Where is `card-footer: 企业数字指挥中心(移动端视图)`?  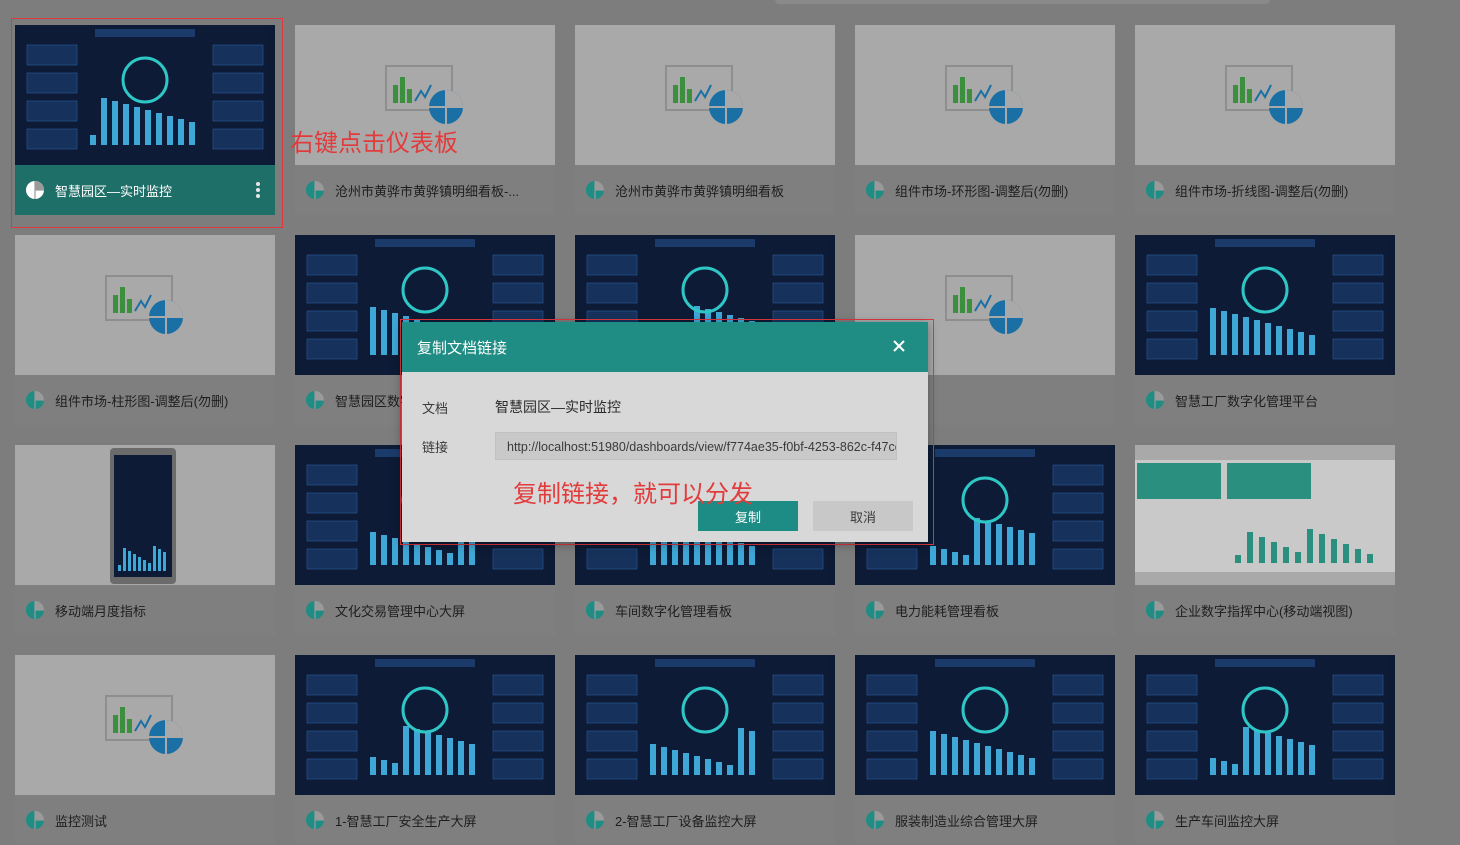
card-footer: 企业数字指挥中心(移动端视图) is located at coordinates (1265, 610).